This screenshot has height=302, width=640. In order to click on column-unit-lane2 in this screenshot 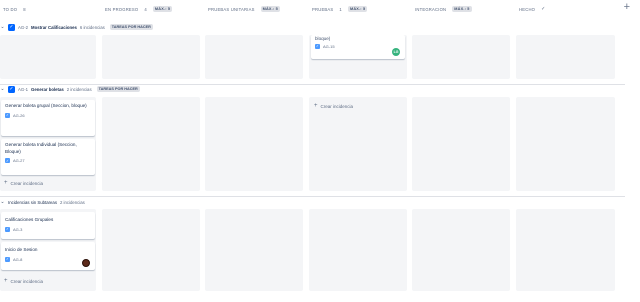, I will do `click(254, 144)`.